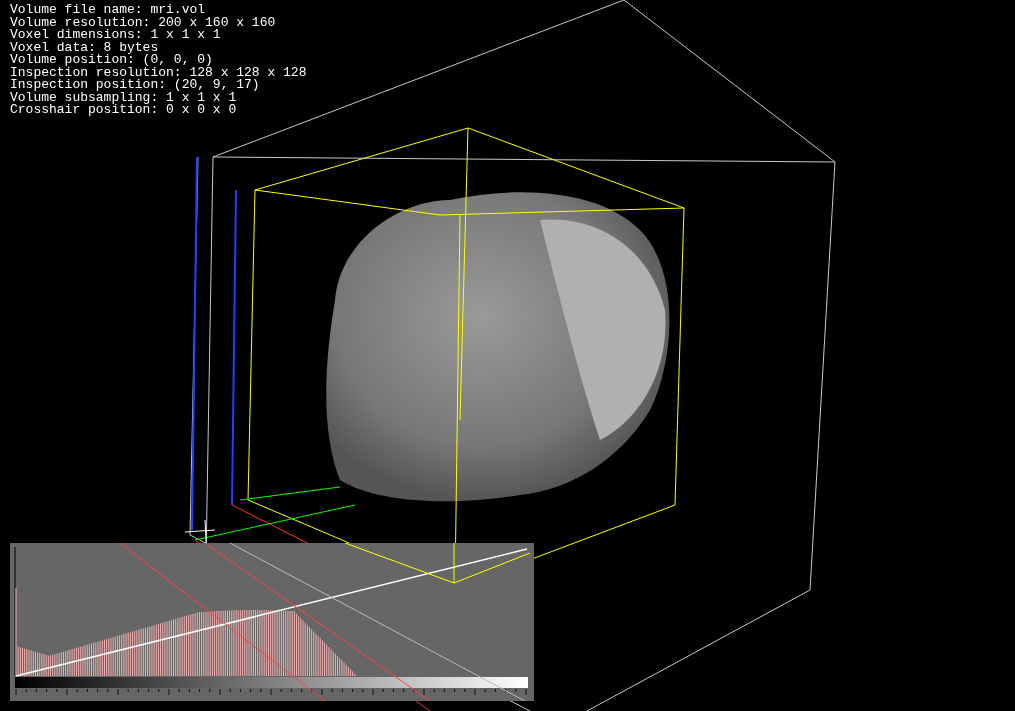  I want to click on info-text: Volume subsampling: 1 x 1 x 1, so click(123, 97).